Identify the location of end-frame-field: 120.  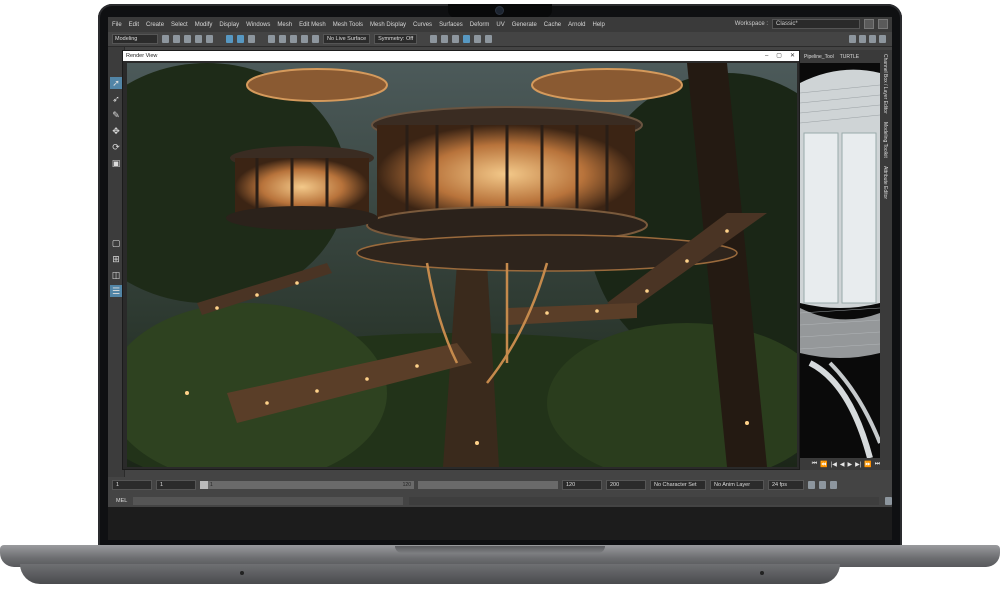
(582, 485).